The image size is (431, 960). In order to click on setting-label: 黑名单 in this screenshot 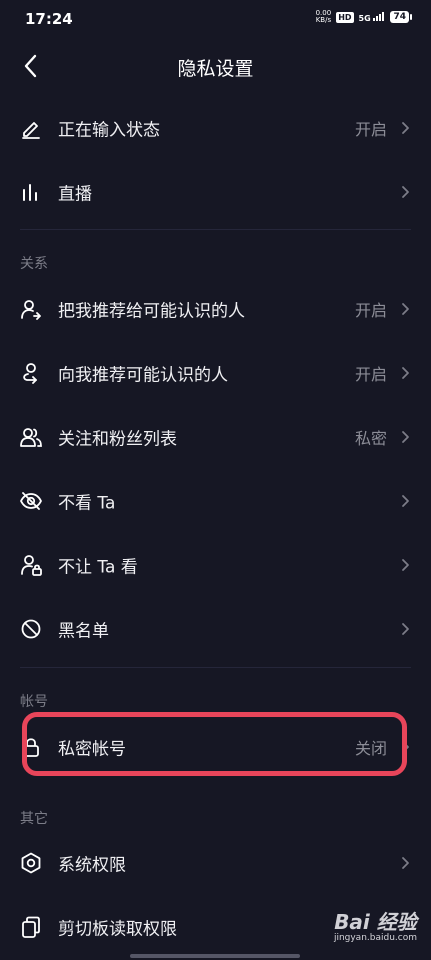, I will do `click(83, 631)`.